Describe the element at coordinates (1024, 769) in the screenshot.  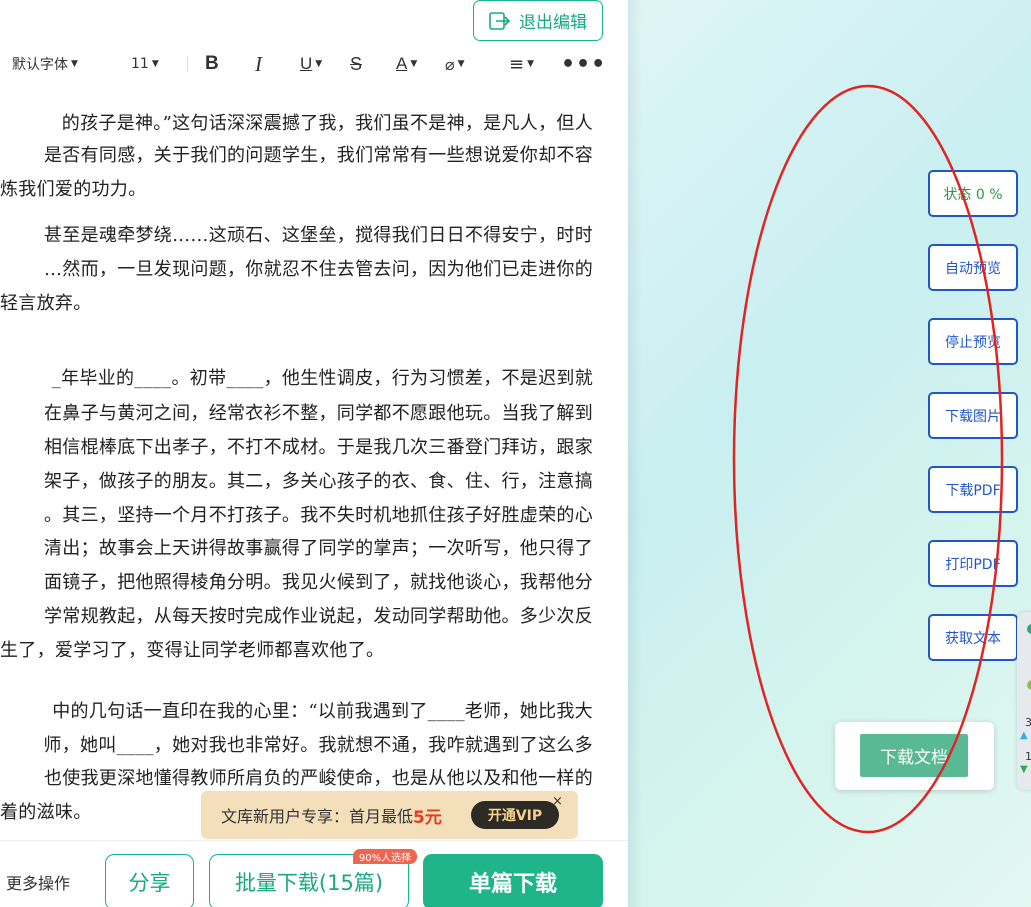
I see `arrow-down-icon: ▼` at that location.